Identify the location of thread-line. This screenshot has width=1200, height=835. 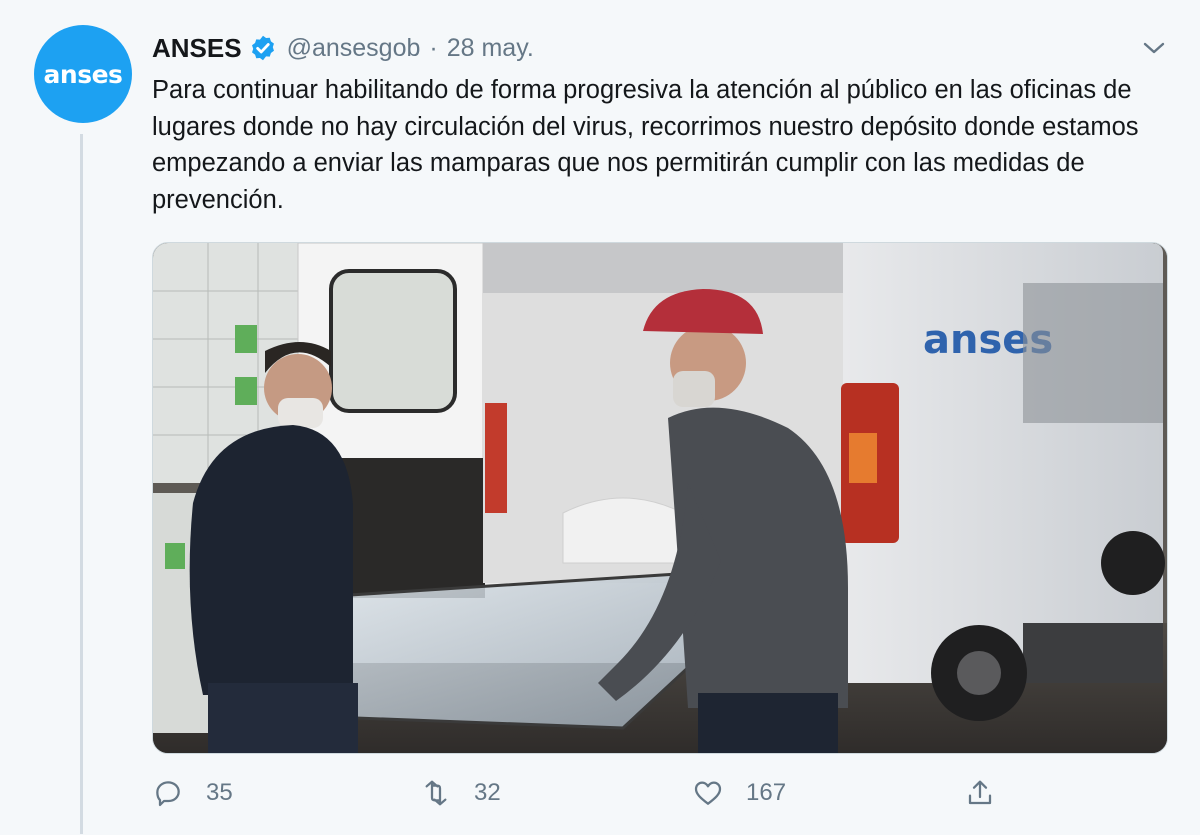
(81, 484).